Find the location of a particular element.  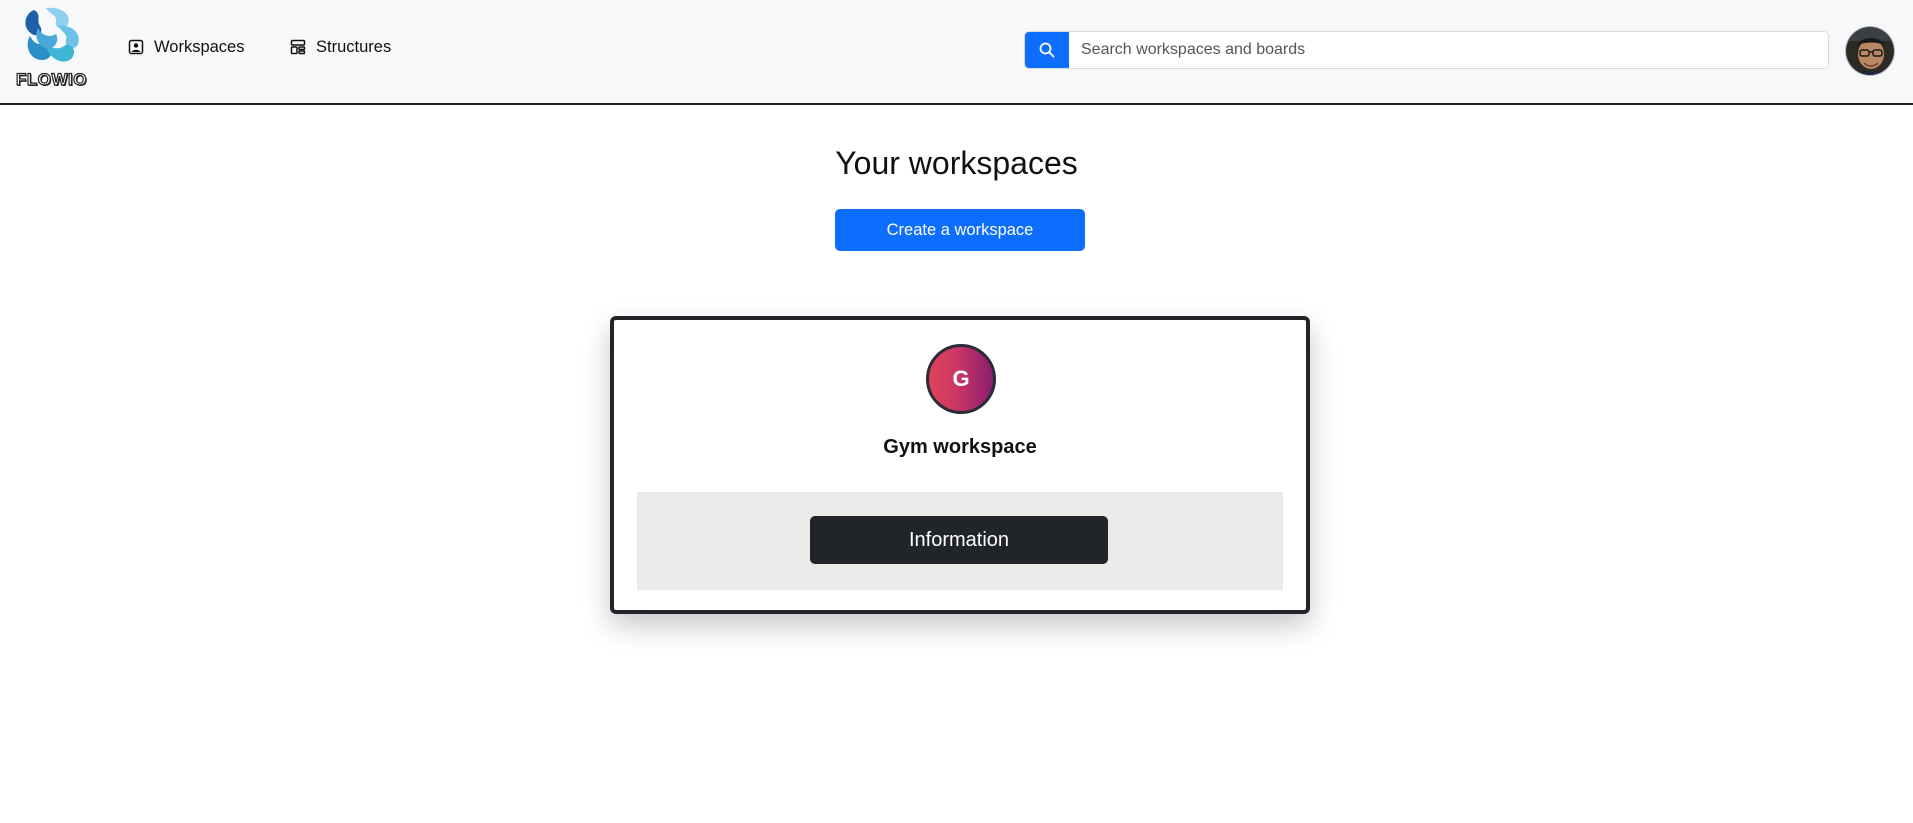

user-avatar is located at coordinates (1870, 51).